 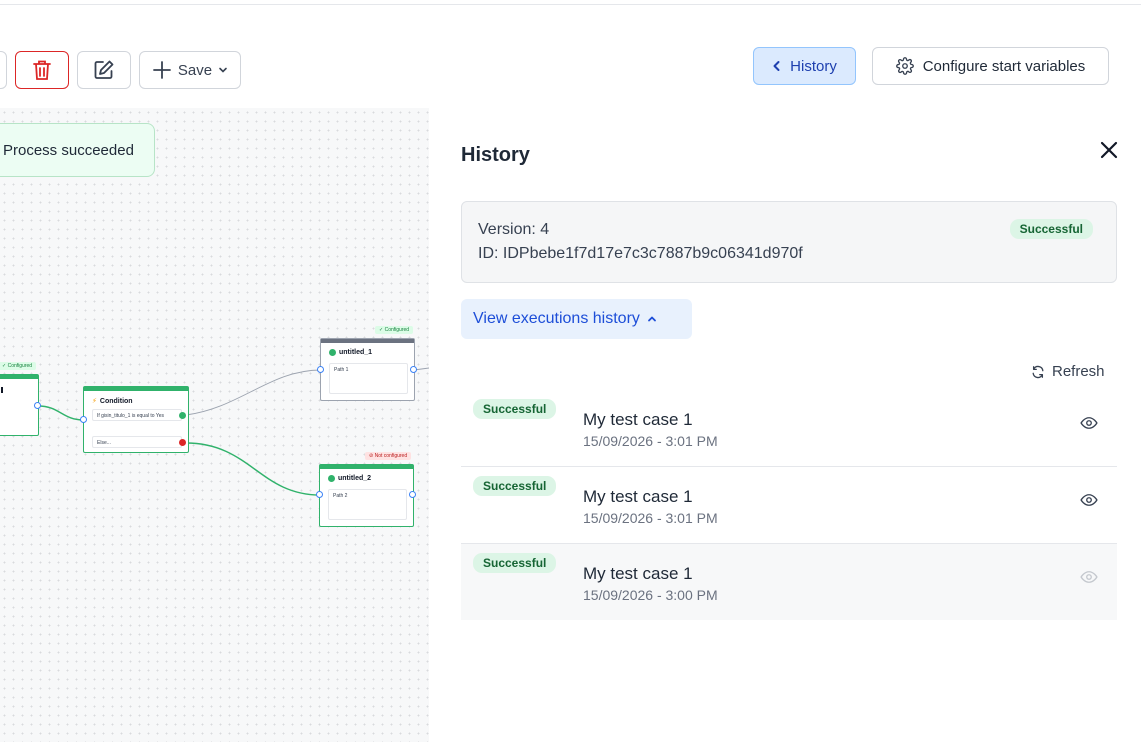 I want to click on node-label-fragment, so click(x=2, y=390).